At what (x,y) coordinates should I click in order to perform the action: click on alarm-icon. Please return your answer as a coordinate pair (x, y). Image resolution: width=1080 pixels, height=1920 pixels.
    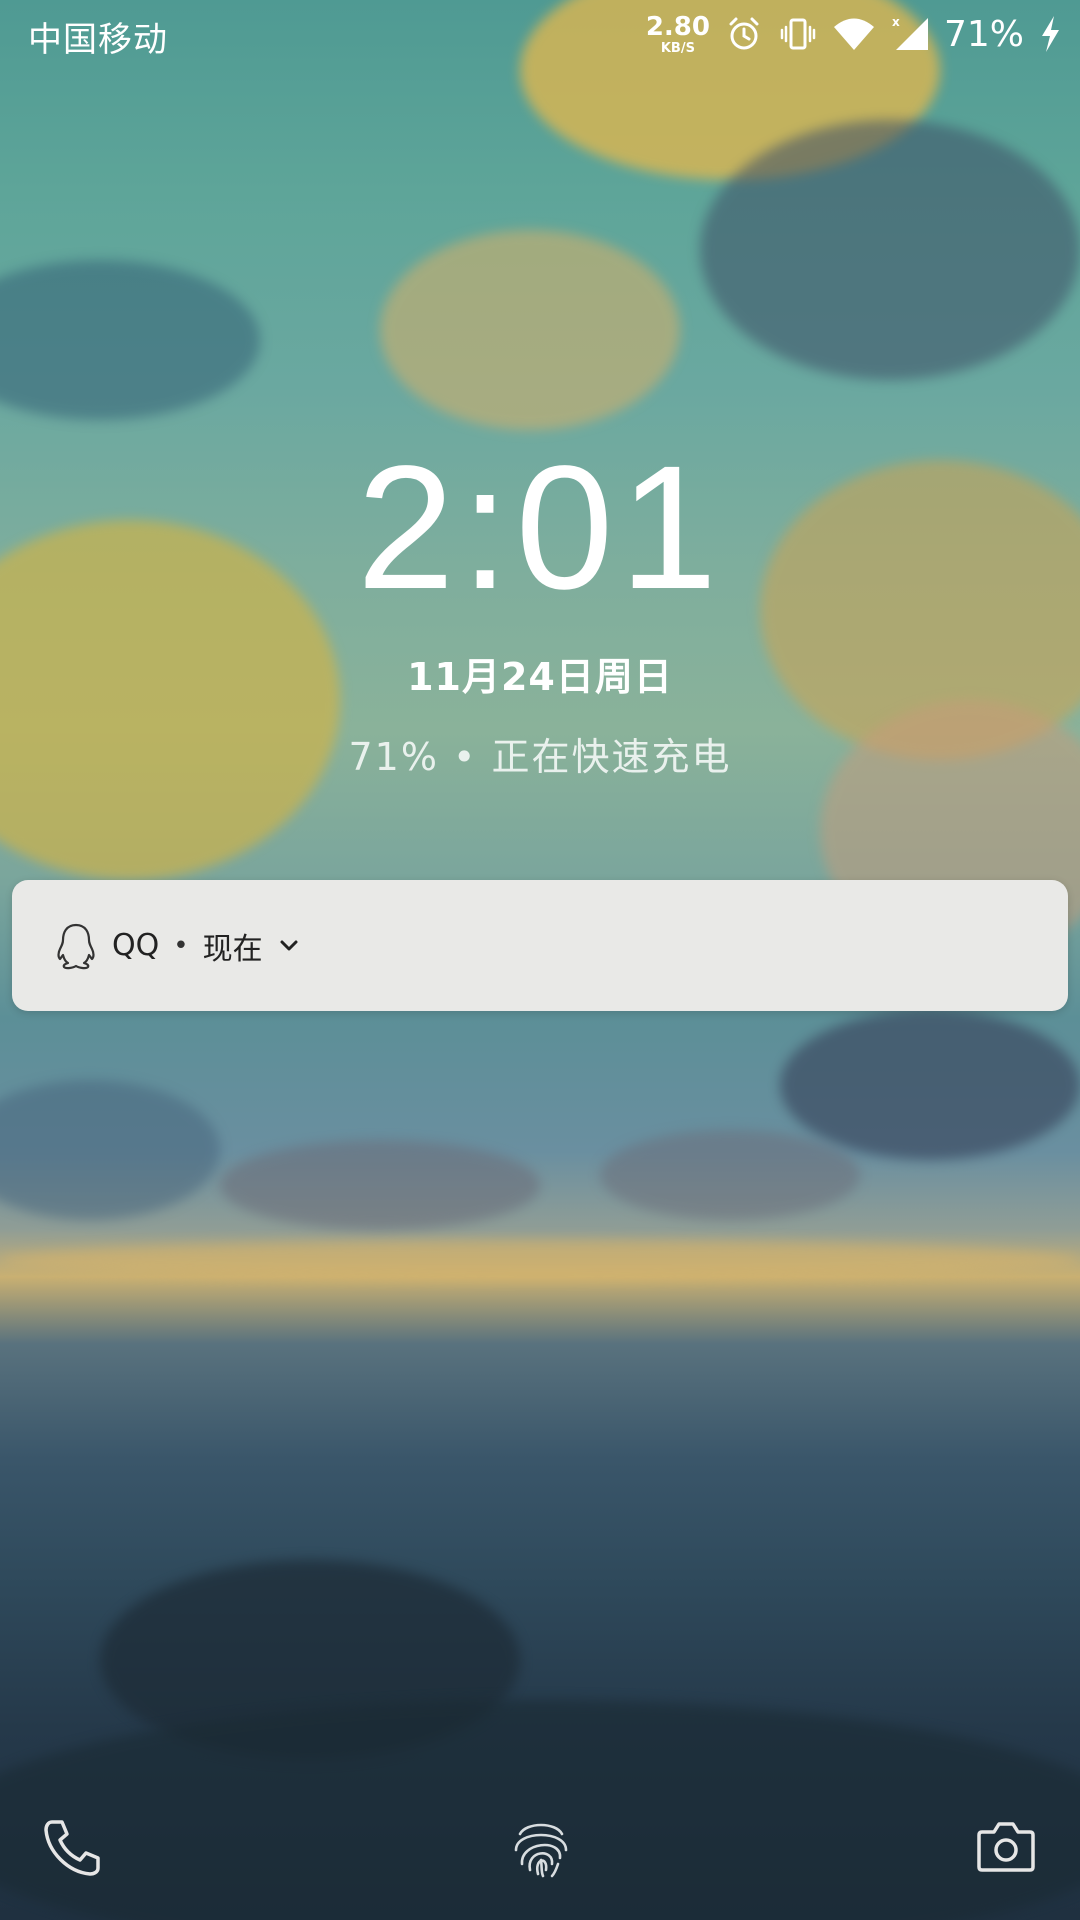
    Looking at the image, I should click on (744, 33).